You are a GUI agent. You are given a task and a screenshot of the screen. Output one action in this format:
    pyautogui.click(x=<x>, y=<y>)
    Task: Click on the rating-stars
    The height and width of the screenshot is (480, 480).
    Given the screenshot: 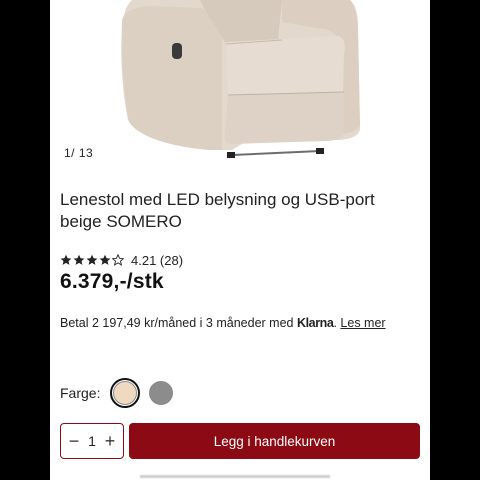 What is the action you would take?
    pyautogui.click(x=92, y=260)
    